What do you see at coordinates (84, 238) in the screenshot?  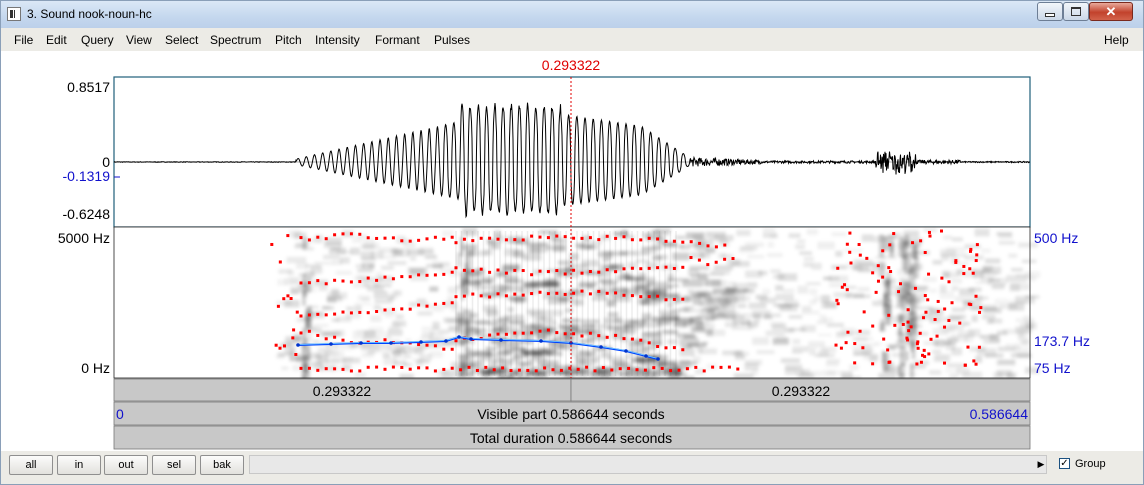 I see `spectrogram-top-label: 5000 Hz` at bounding box center [84, 238].